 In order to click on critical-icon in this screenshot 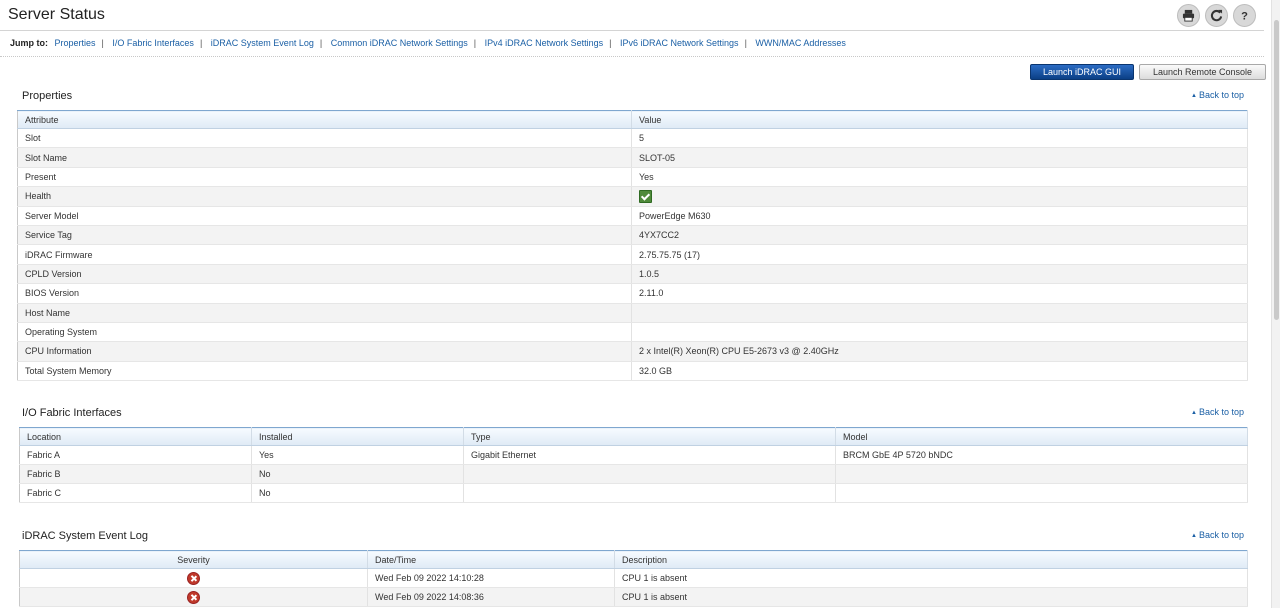, I will do `click(193, 578)`.